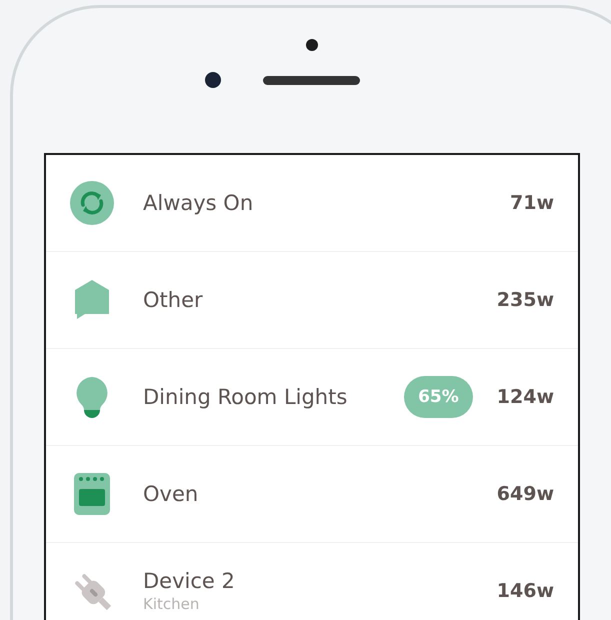 The width and height of the screenshot is (611, 620). Describe the element at coordinates (171, 604) in the screenshot. I see `device-location: Kitchen` at that location.